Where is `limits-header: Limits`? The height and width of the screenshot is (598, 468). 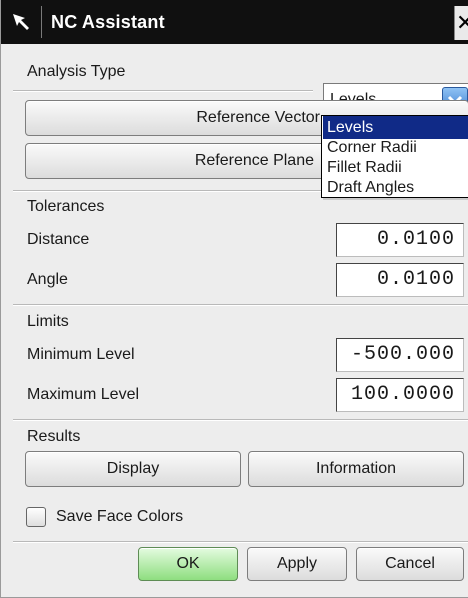
limits-header: Limits is located at coordinates (48, 321).